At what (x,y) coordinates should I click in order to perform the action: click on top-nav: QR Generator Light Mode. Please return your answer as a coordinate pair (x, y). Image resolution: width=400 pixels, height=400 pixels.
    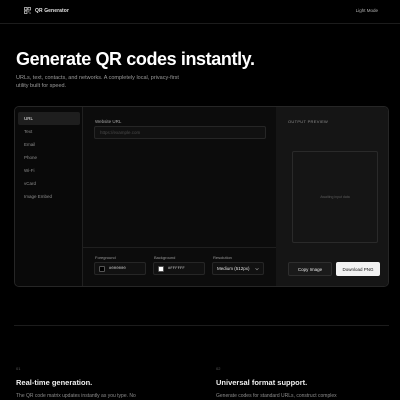
    Looking at the image, I should click on (200, 12).